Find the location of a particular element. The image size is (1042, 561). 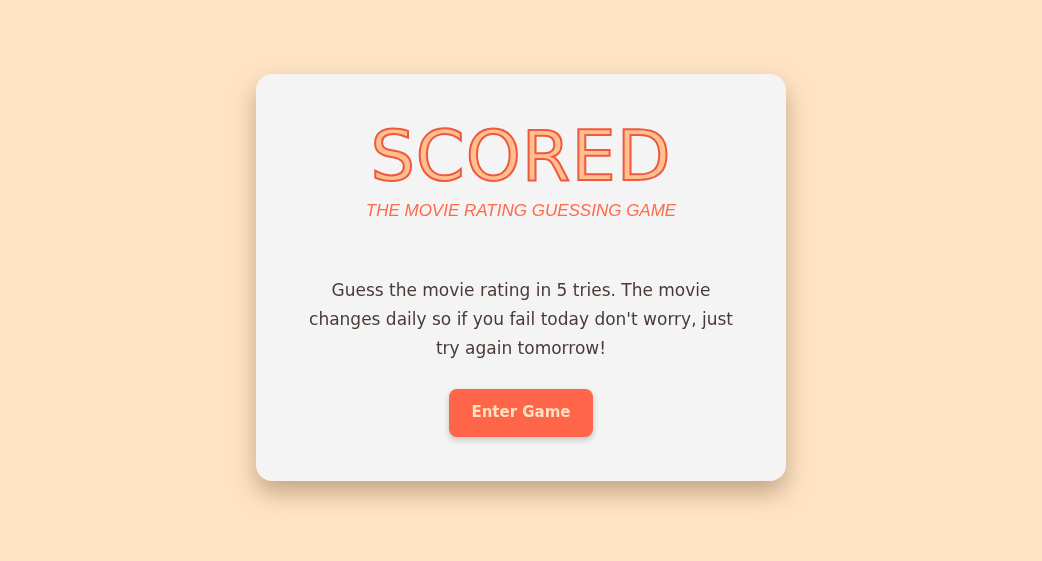

logo-title: SCORED is located at coordinates (521, 156).